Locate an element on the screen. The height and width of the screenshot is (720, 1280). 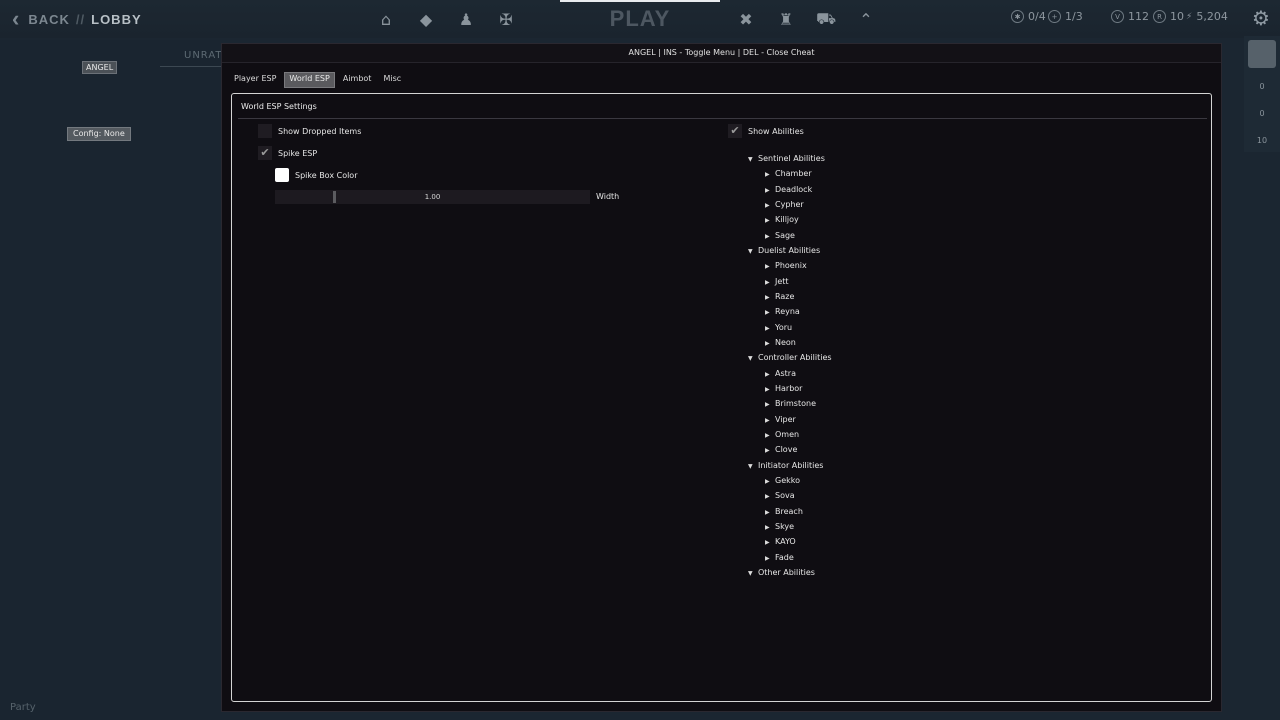
tree-category: ▼ Sentinel Abilities is located at coordinates (790, 158).